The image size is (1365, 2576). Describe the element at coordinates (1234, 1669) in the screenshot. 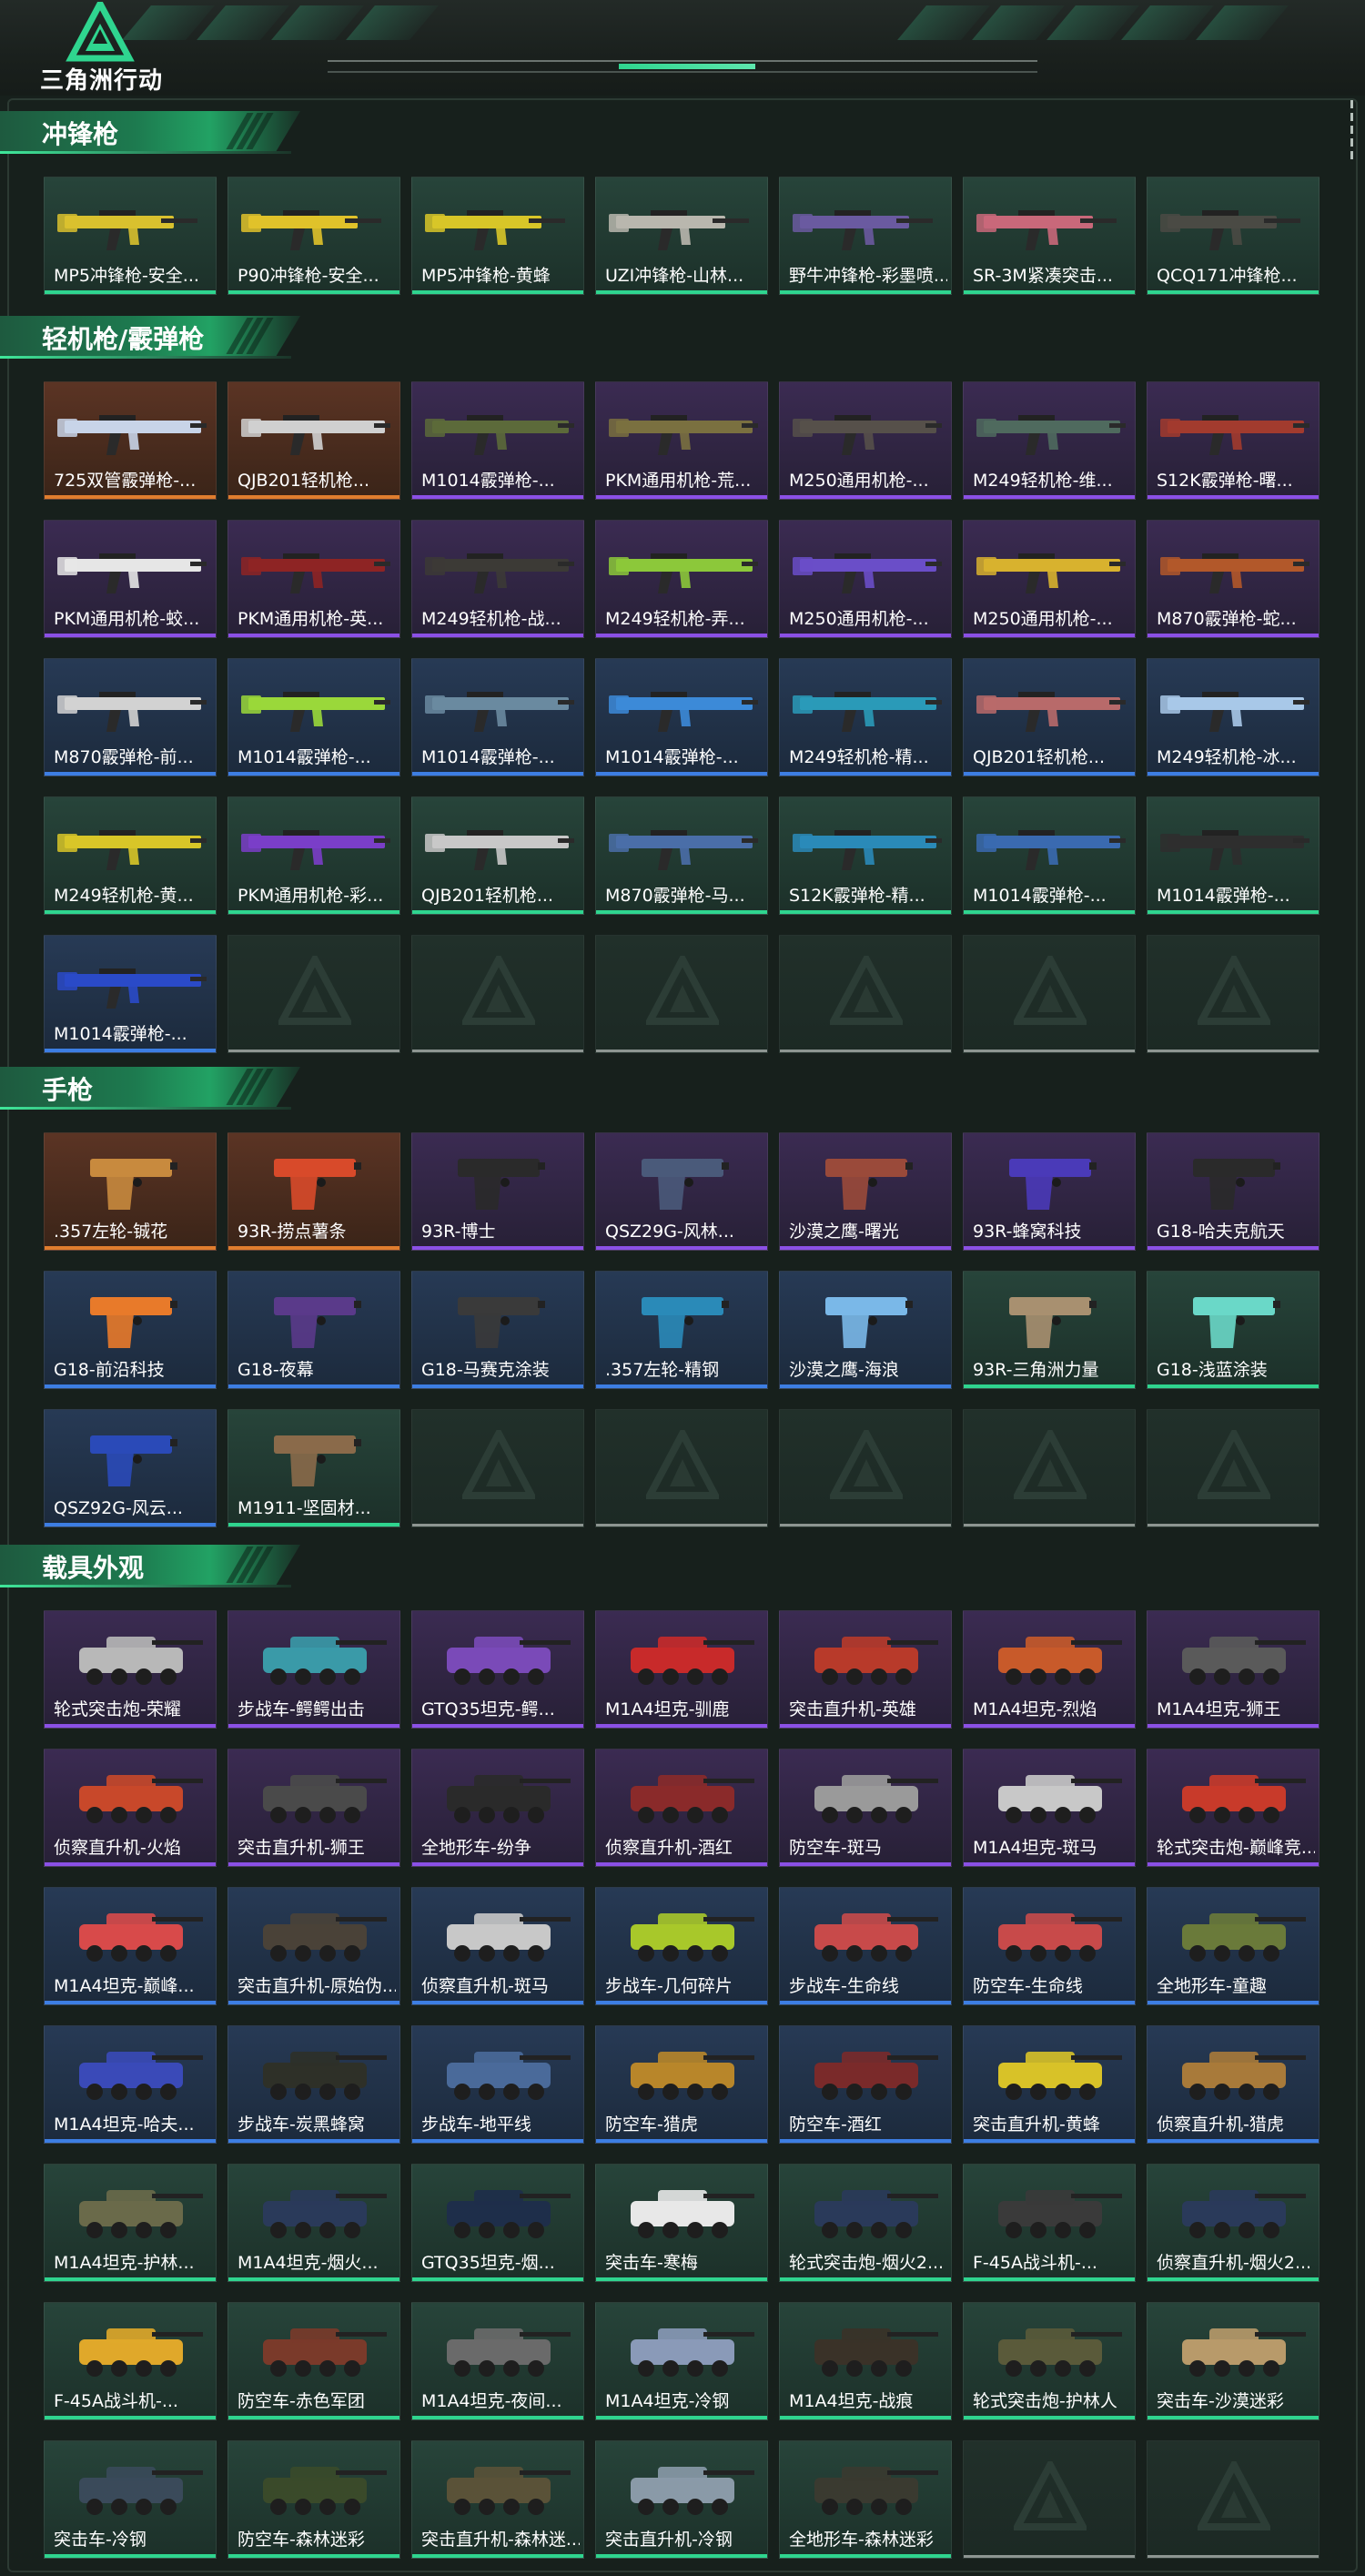

I see `skin-card: M1A4坦克-狮王` at that location.